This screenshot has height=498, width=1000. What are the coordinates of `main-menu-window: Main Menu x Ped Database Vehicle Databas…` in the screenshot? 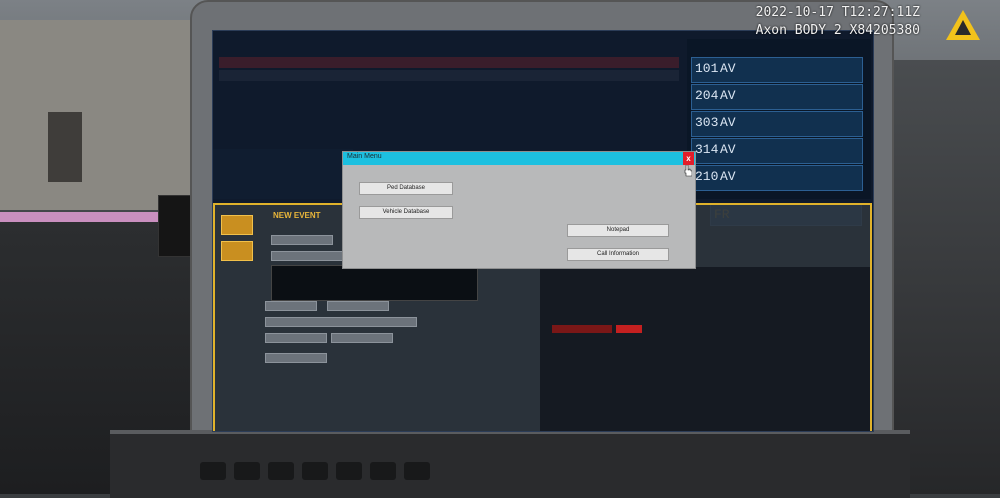 It's located at (519, 210).